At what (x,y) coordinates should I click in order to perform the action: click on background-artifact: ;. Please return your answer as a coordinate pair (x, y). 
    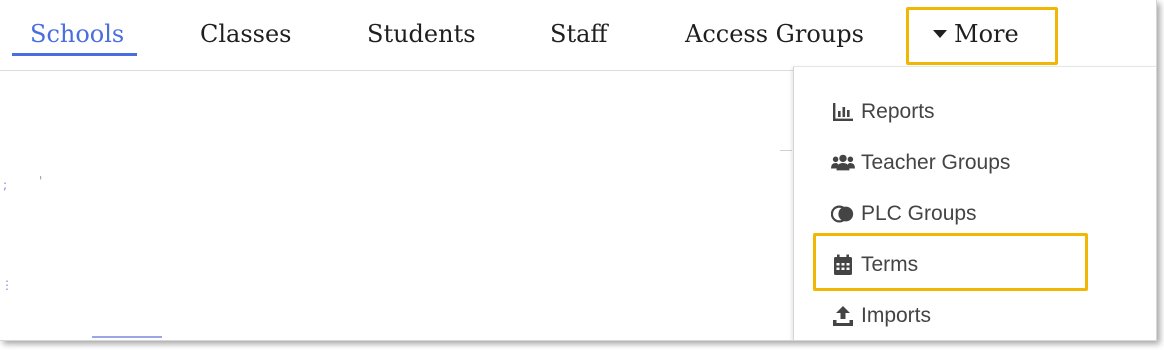
    Looking at the image, I should click on (5, 185).